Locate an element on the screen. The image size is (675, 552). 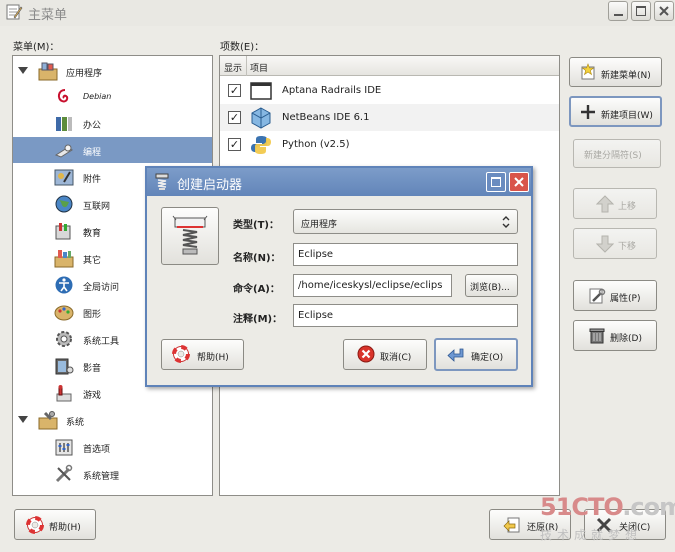
comment-field: Eclipse is located at coordinates (405, 315).